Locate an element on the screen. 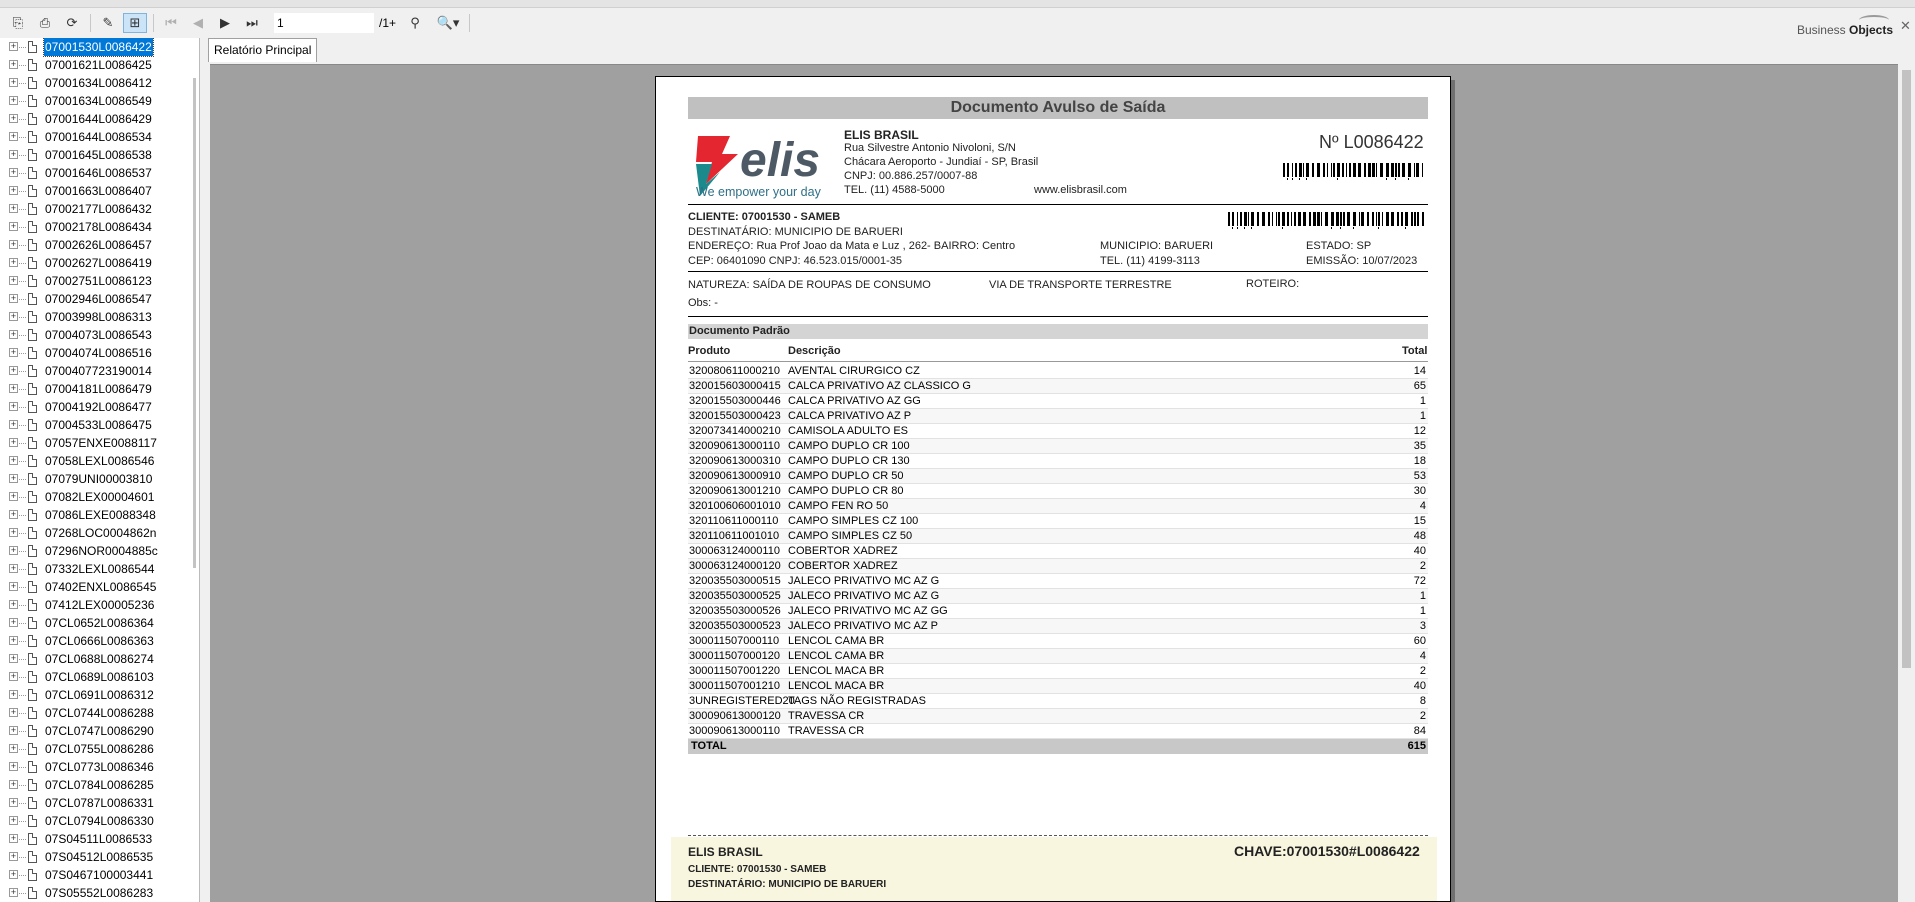 This screenshot has height=902, width=1915. first-page-icon: ⏮ is located at coordinates (171, 23).